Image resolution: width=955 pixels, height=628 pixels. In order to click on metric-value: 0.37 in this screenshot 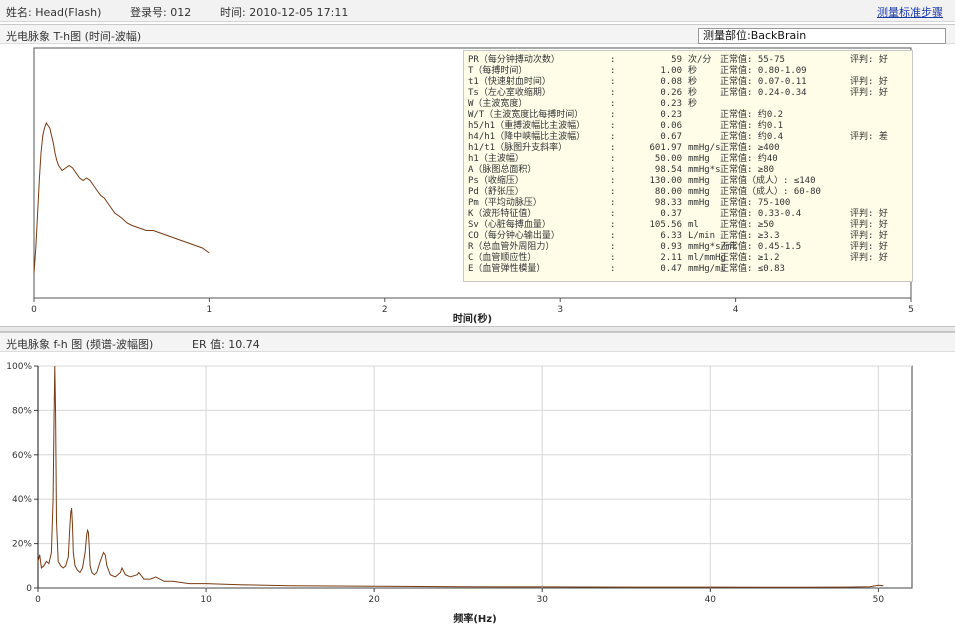, I will do `click(671, 214)`.